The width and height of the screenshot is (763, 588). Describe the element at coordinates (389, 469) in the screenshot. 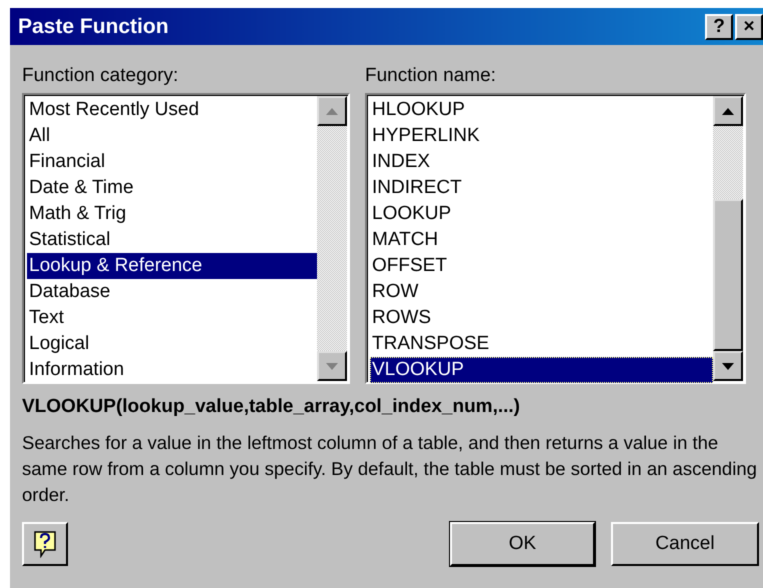

I see `function-description: Searches for a value in the leftmost column of a table, and then returns a value in the same row from a column you specify. By default, the table must be sorted in an ascending order.` at that location.